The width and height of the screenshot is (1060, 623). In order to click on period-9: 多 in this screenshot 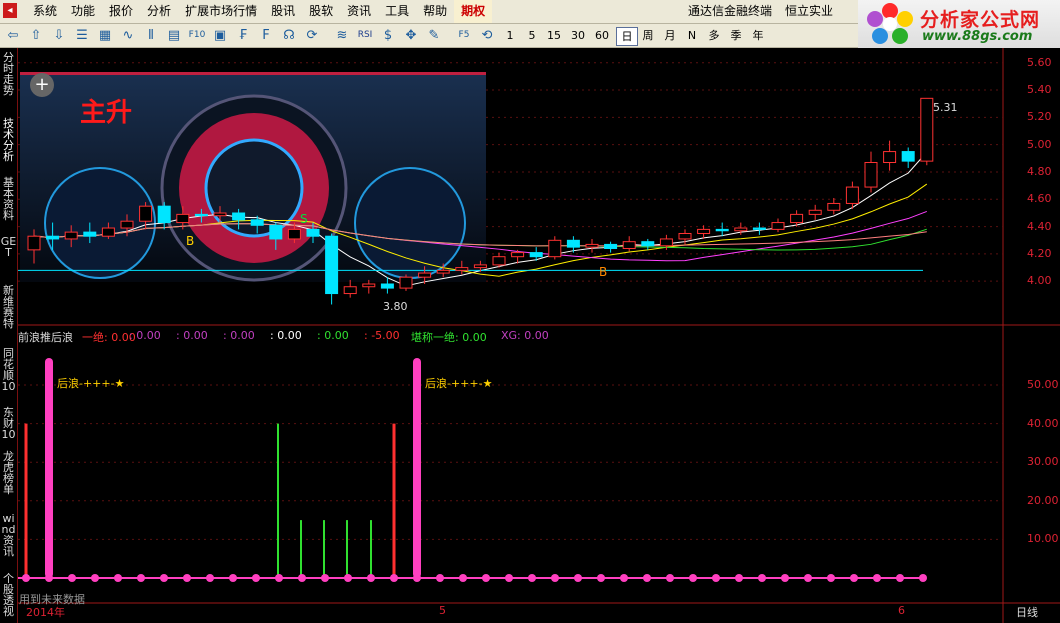, I will do `click(714, 35)`.